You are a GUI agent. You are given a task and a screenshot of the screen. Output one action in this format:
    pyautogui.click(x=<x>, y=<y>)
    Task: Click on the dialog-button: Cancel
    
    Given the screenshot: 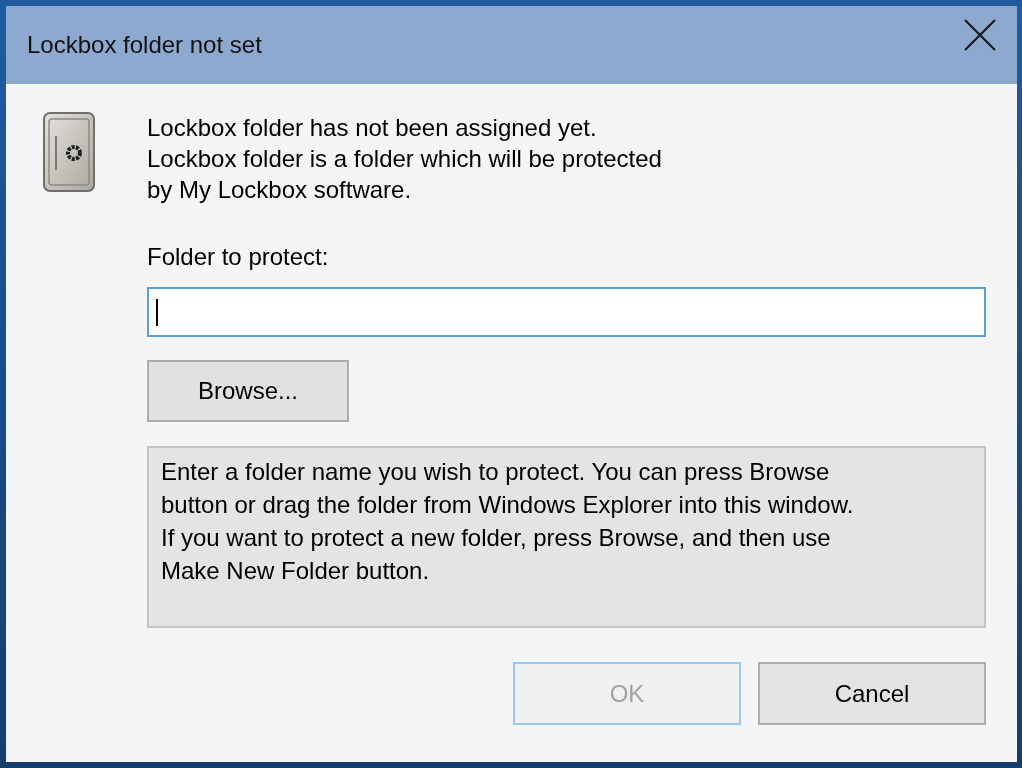 What is the action you would take?
    pyautogui.click(x=872, y=693)
    